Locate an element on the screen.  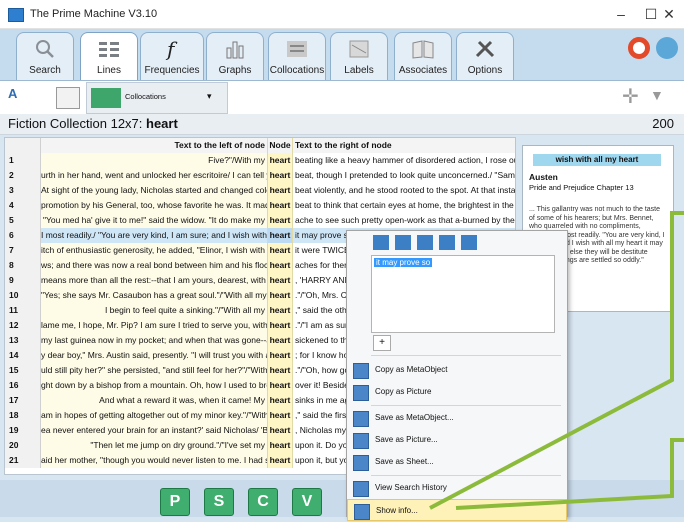
row-number: 1 is located at coordinates (23, 160).